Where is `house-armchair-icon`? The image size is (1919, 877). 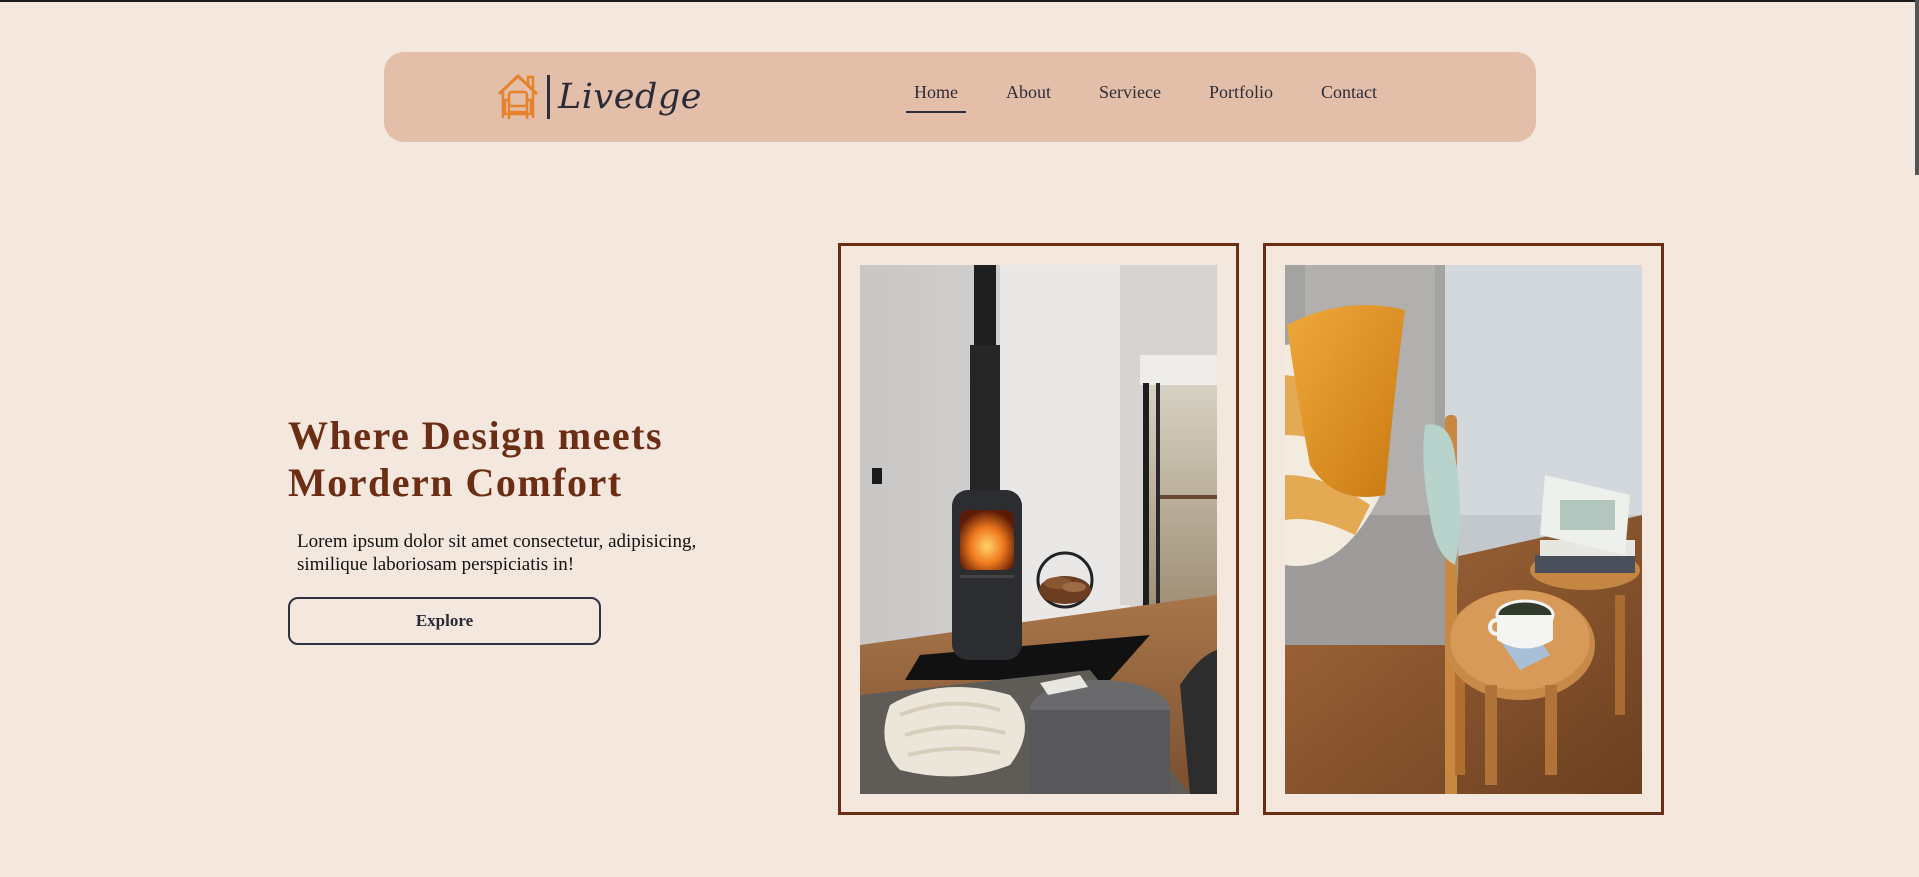
house-armchair-icon is located at coordinates (518, 96).